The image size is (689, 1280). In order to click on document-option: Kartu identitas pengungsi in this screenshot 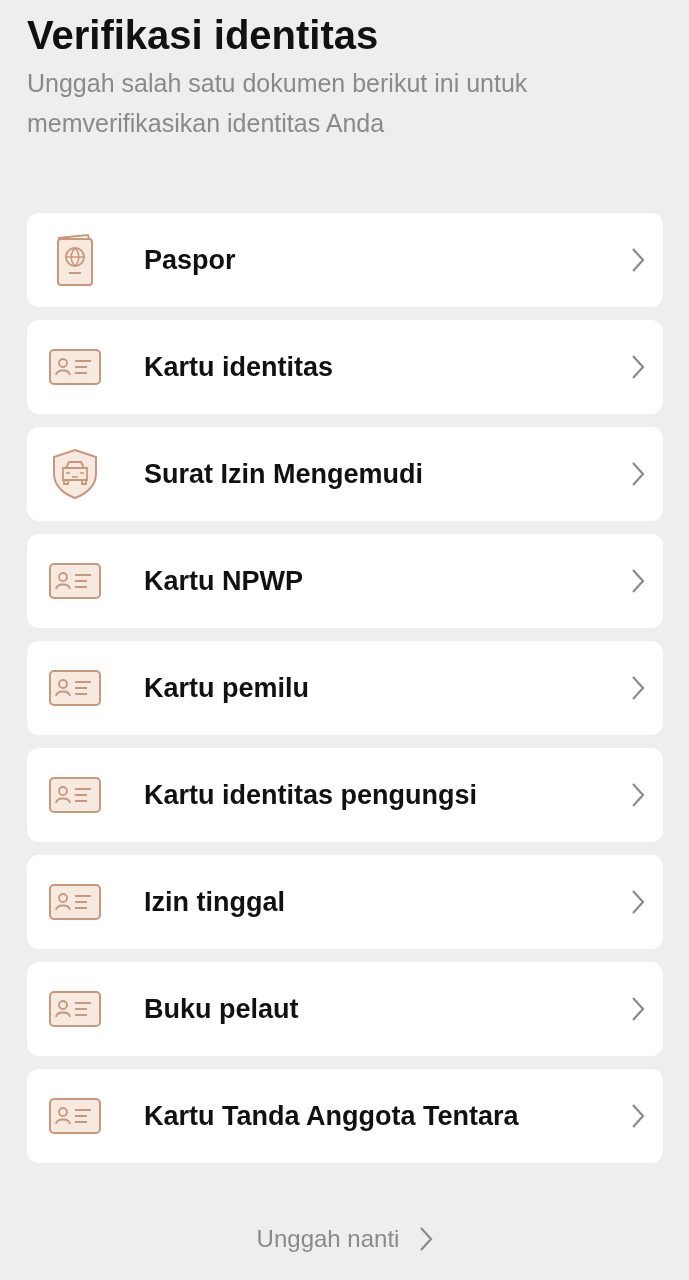, I will do `click(345, 795)`.